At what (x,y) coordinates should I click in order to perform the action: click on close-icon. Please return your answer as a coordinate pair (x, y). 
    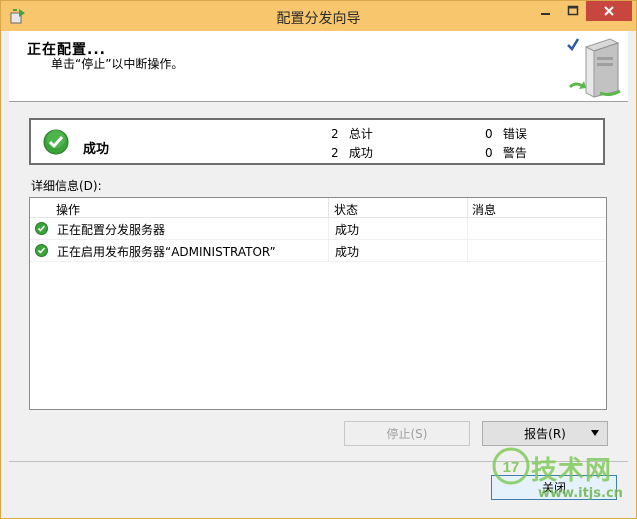
    Looking at the image, I should click on (609, 11).